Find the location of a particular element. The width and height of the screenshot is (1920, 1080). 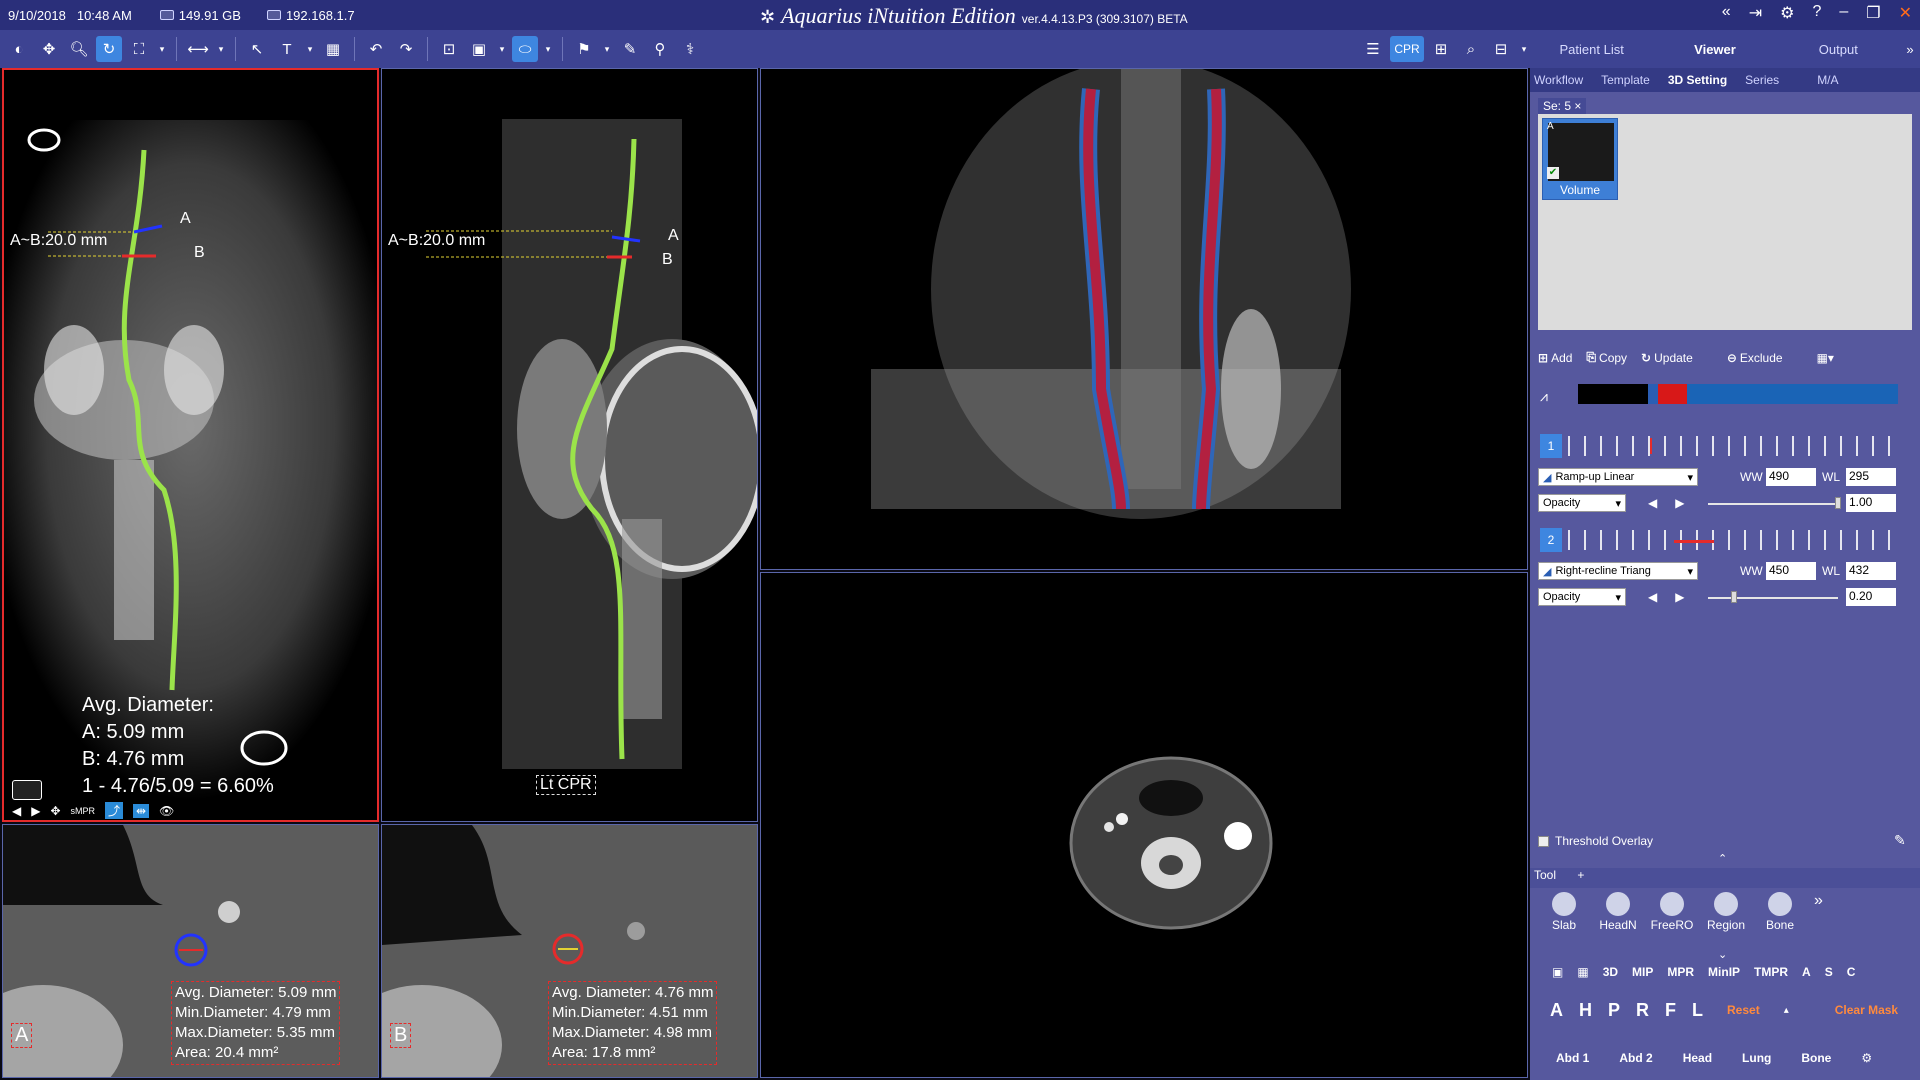

tf1-ww-input: 490 is located at coordinates (1791, 477).